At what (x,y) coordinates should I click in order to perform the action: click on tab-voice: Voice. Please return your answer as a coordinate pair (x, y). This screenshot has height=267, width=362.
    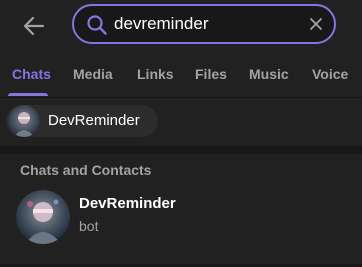
    Looking at the image, I should click on (330, 74).